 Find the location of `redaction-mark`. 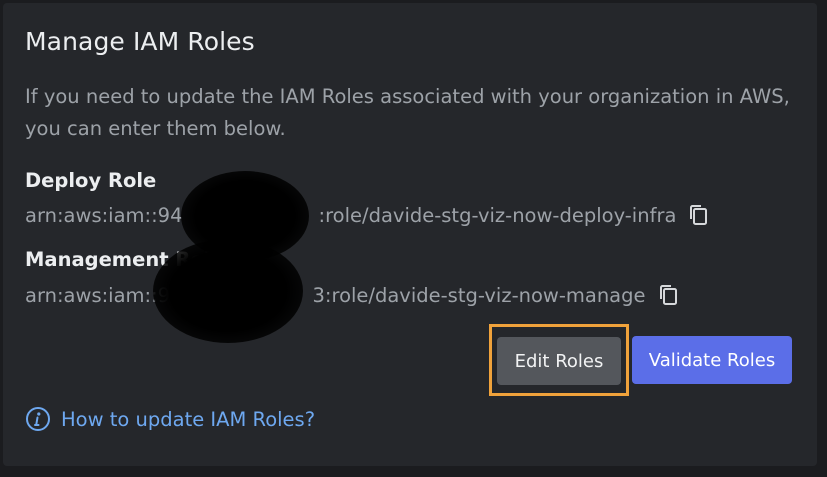

redaction-mark is located at coordinates (228, 291).